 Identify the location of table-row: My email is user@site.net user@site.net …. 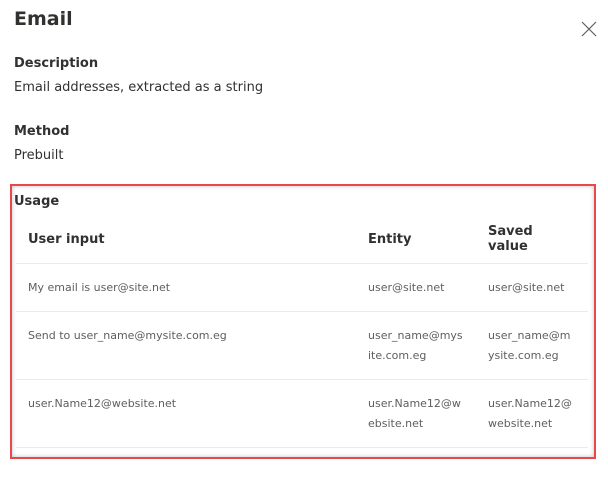
(302, 287).